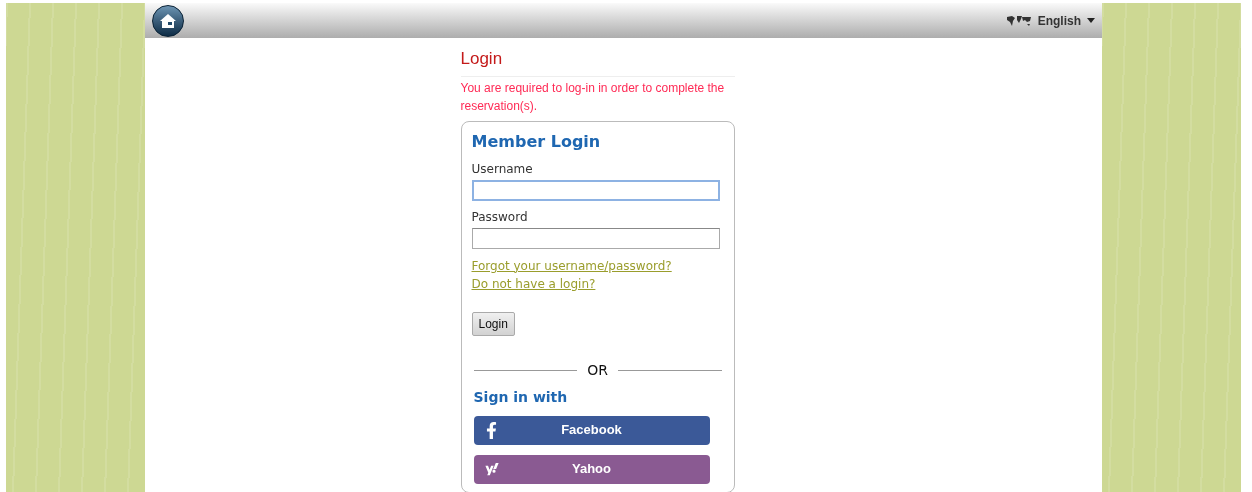  What do you see at coordinates (591, 469) in the screenshot?
I see `social-login-button: Yahoo` at bounding box center [591, 469].